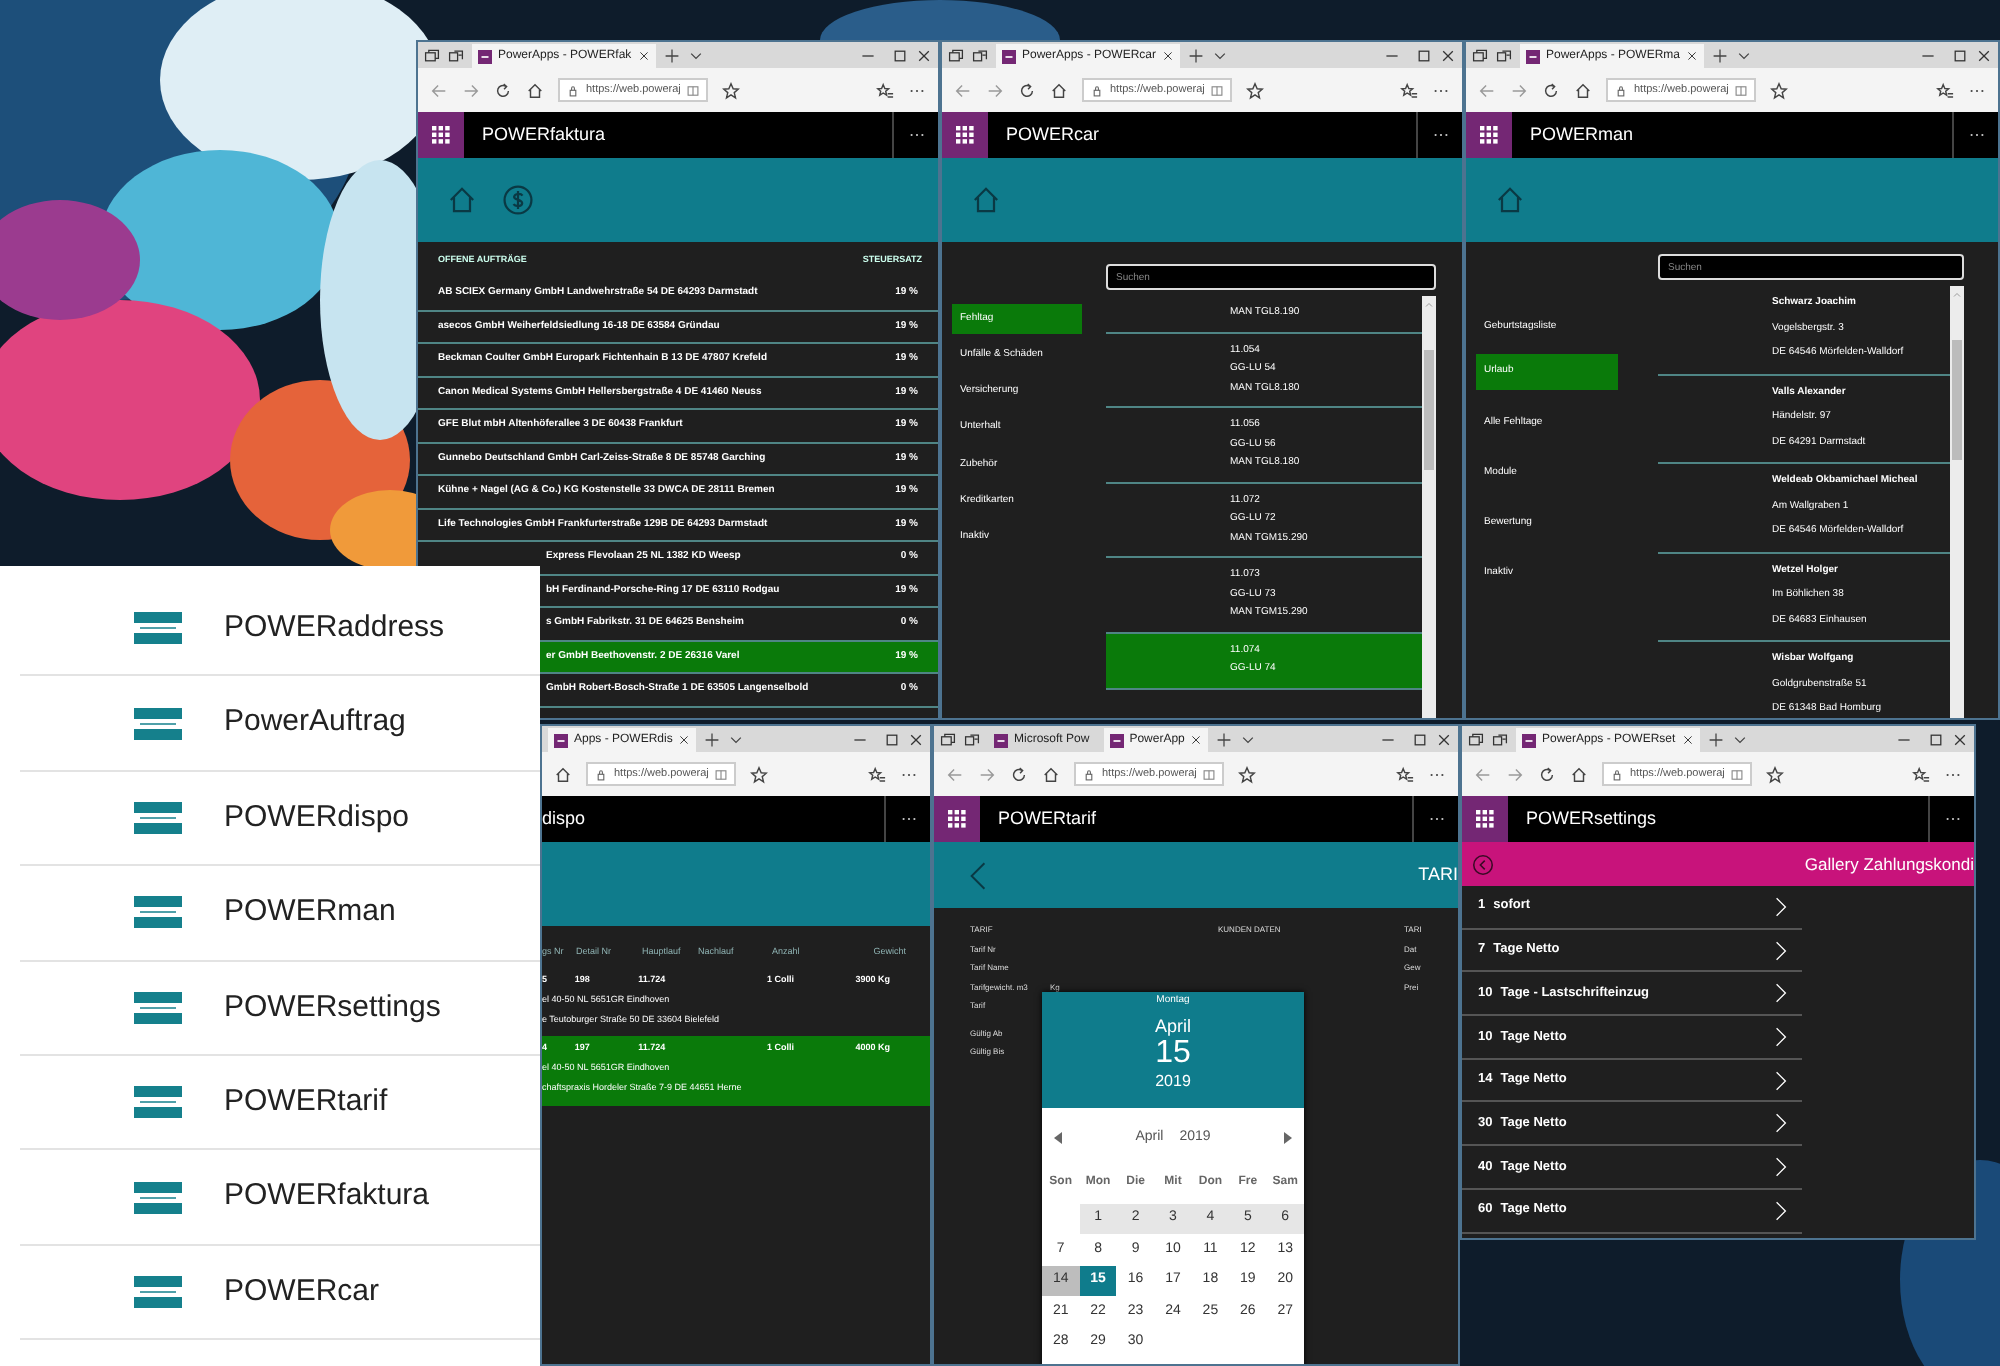 This screenshot has width=2000, height=1366. I want to click on app-list-item: PowerAuftrag, so click(280, 724).